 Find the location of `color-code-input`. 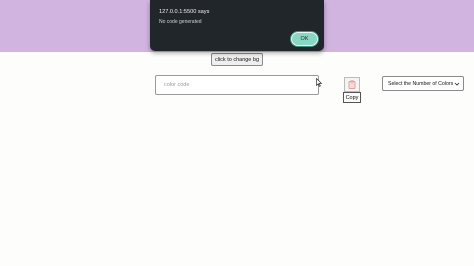

color-code-input is located at coordinates (237, 85).